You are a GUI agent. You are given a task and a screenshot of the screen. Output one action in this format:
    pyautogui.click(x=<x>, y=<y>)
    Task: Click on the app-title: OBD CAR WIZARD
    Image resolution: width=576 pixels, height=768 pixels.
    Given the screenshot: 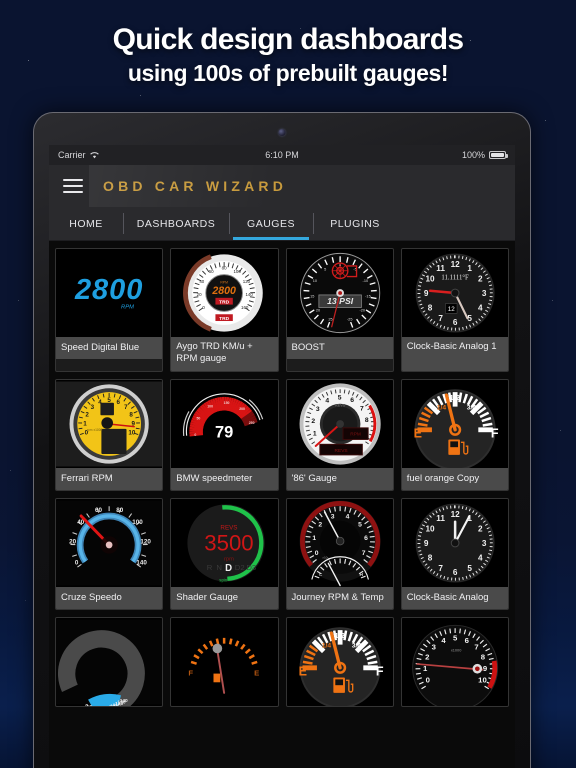 What is the action you would take?
    pyautogui.click(x=195, y=186)
    